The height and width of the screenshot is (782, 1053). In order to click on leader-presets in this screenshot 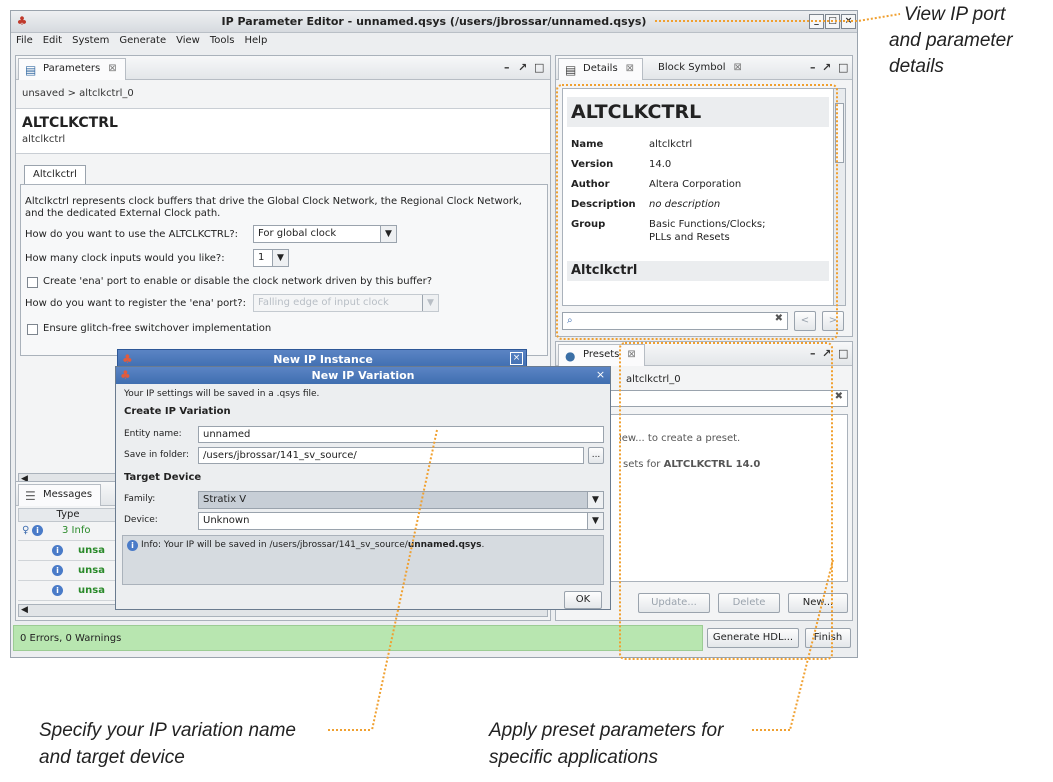, I will do `click(811, 645)`.